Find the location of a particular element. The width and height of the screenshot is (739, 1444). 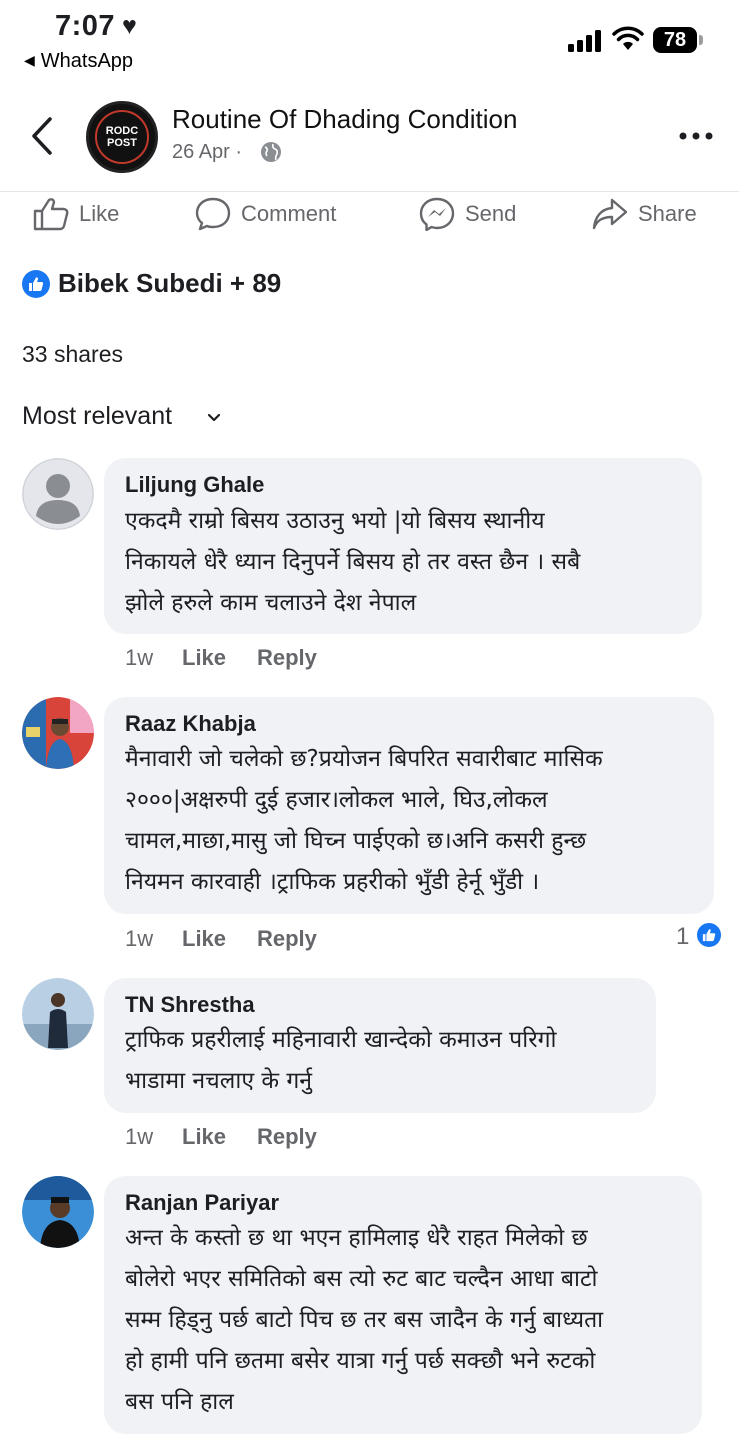

messenger-icon is located at coordinates (437, 214).